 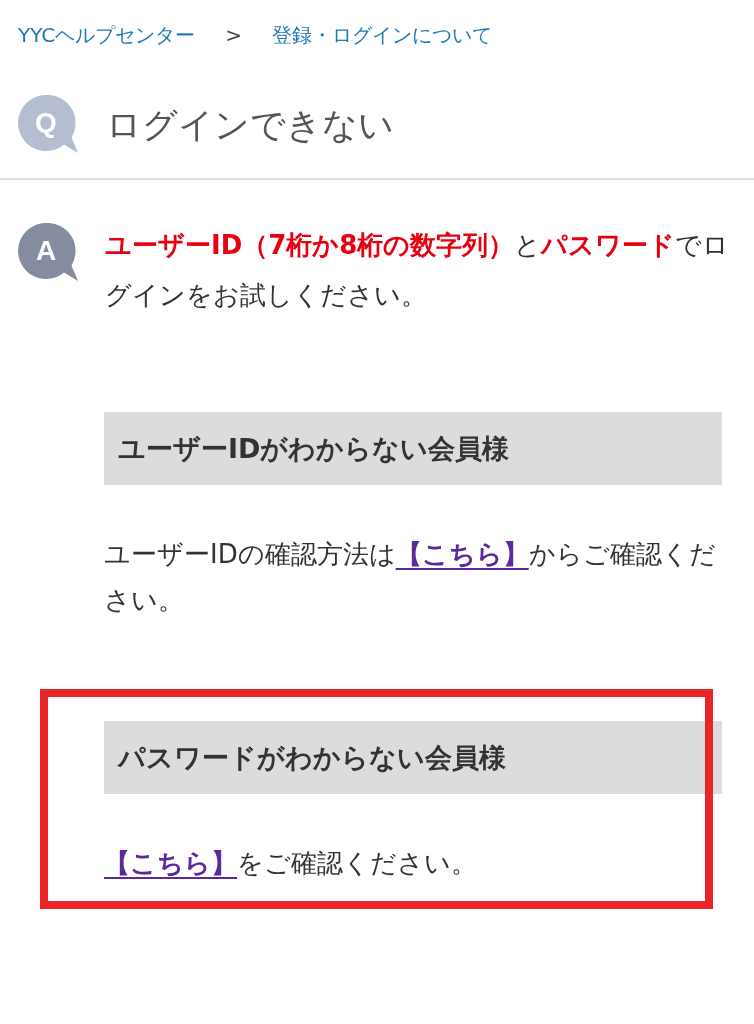 I want to click on question-badge: Q, so click(x=48, y=125).